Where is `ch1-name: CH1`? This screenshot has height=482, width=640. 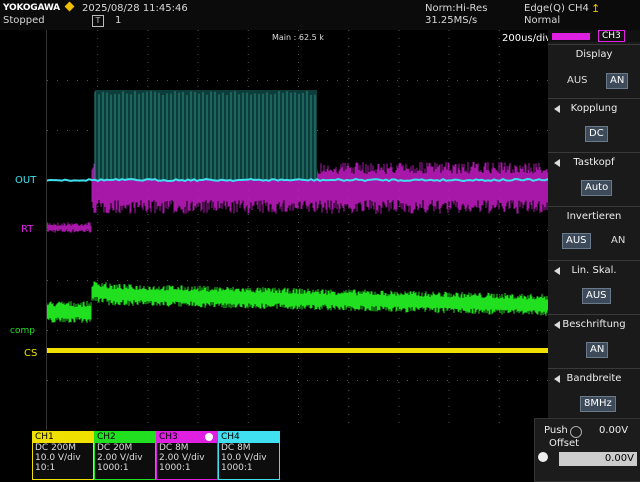 ch1-name: CH1 is located at coordinates (63, 437).